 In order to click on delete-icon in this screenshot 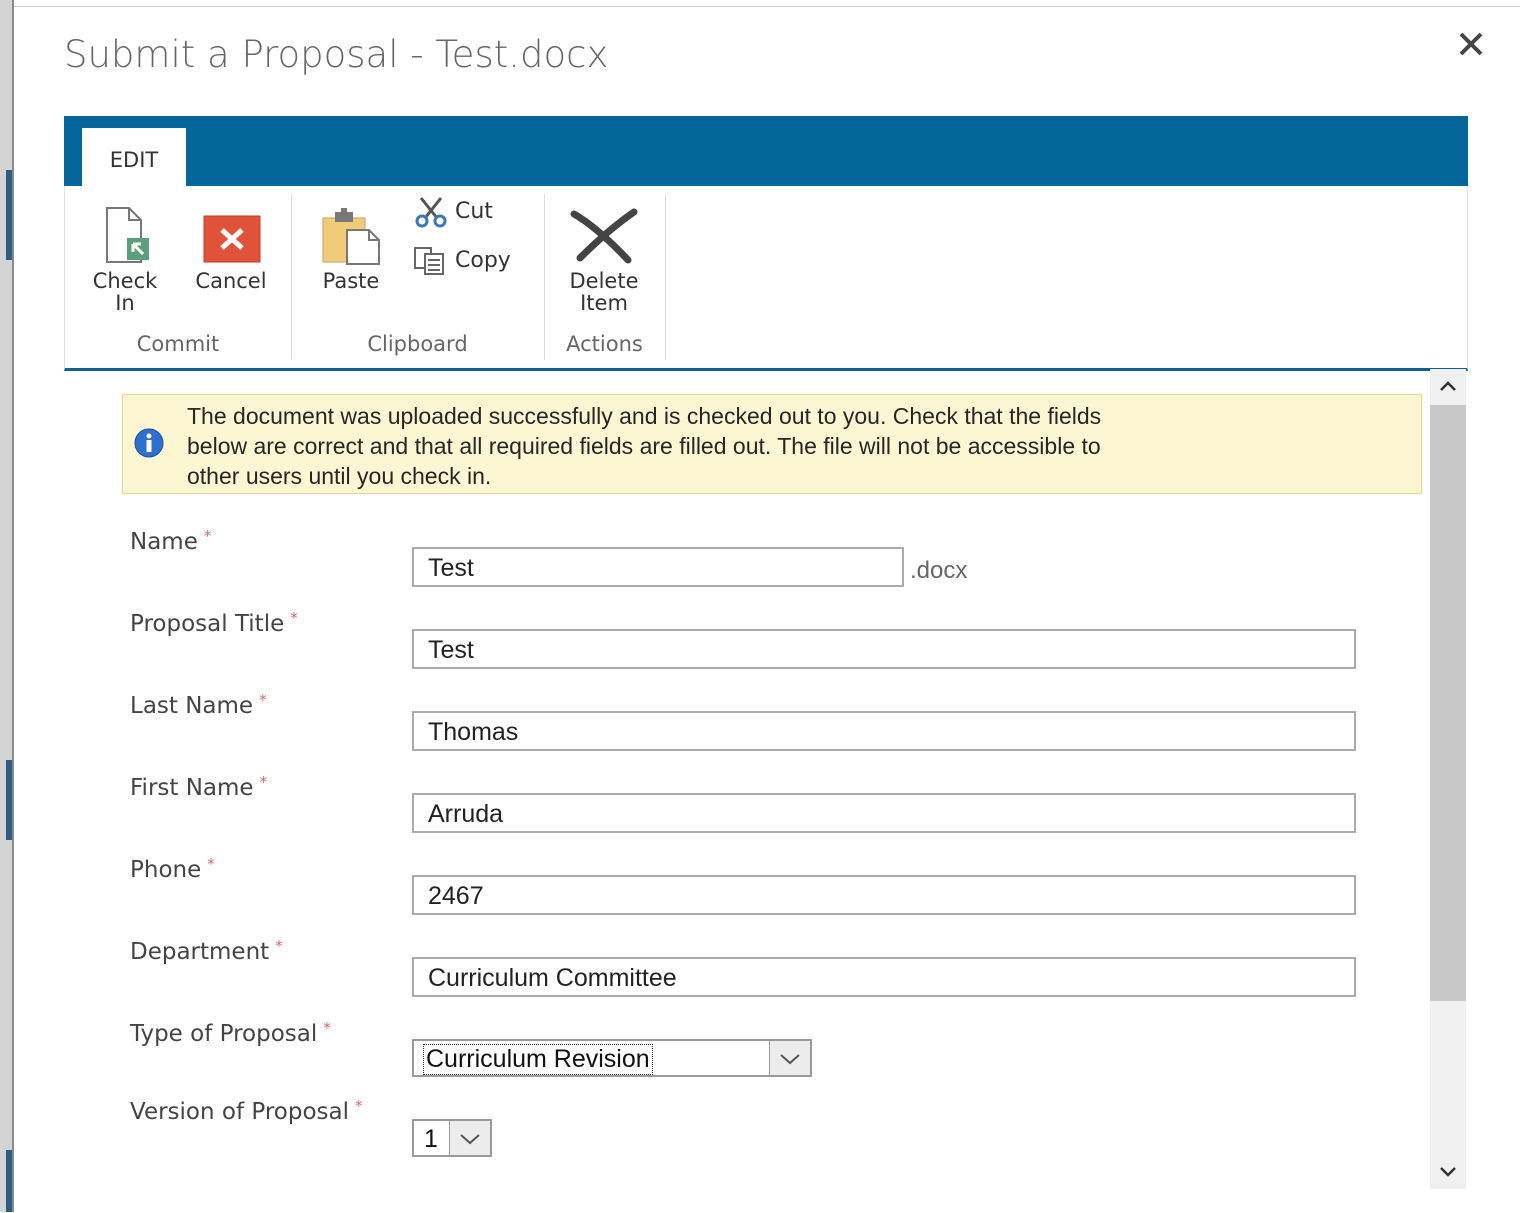, I will do `click(604, 236)`.